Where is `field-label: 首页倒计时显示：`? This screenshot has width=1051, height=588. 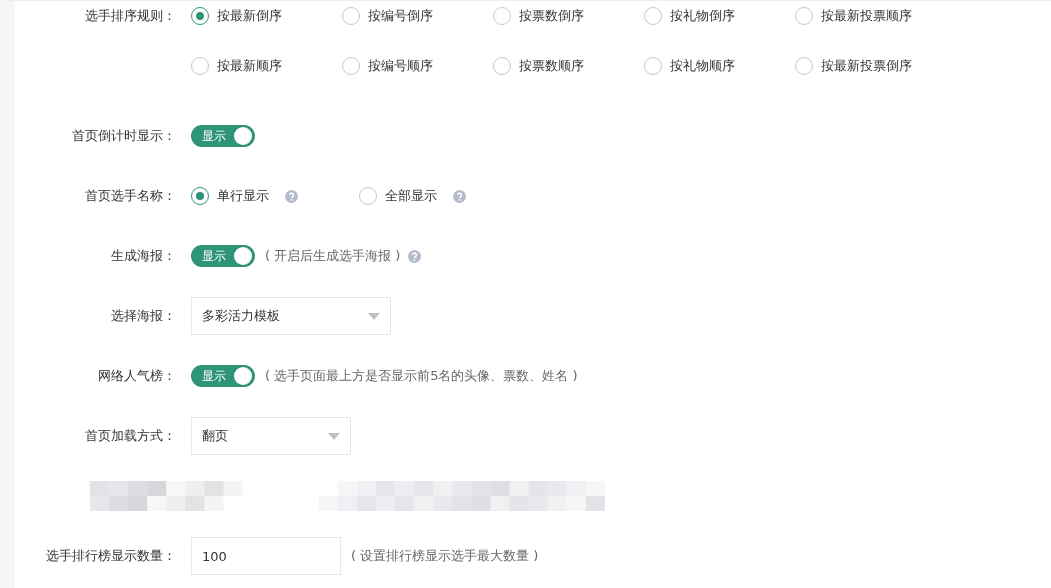 field-label: 首页倒计时显示： is located at coordinates (124, 136).